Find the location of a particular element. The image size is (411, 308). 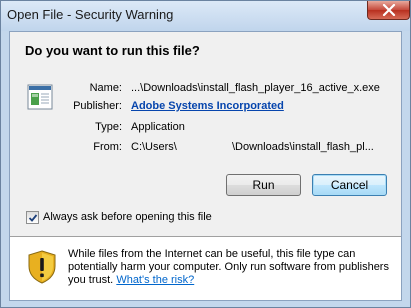

close-button is located at coordinates (388, 10).